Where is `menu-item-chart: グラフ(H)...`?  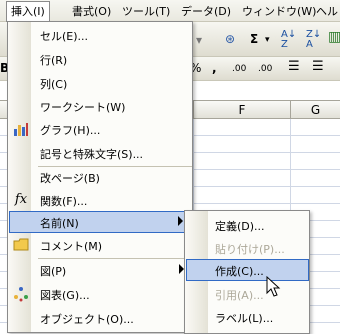
menu-item-chart: グラフ(H)... is located at coordinates (100, 129).